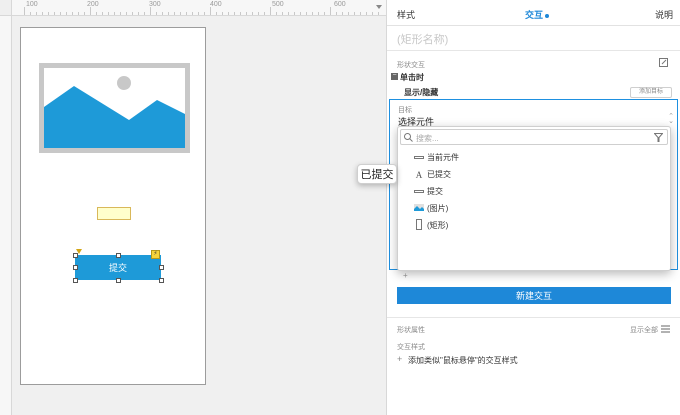 Image resolution: width=680 pixels, height=415 pixels. I want to click on tab-style: 样式, so click(406, 14).